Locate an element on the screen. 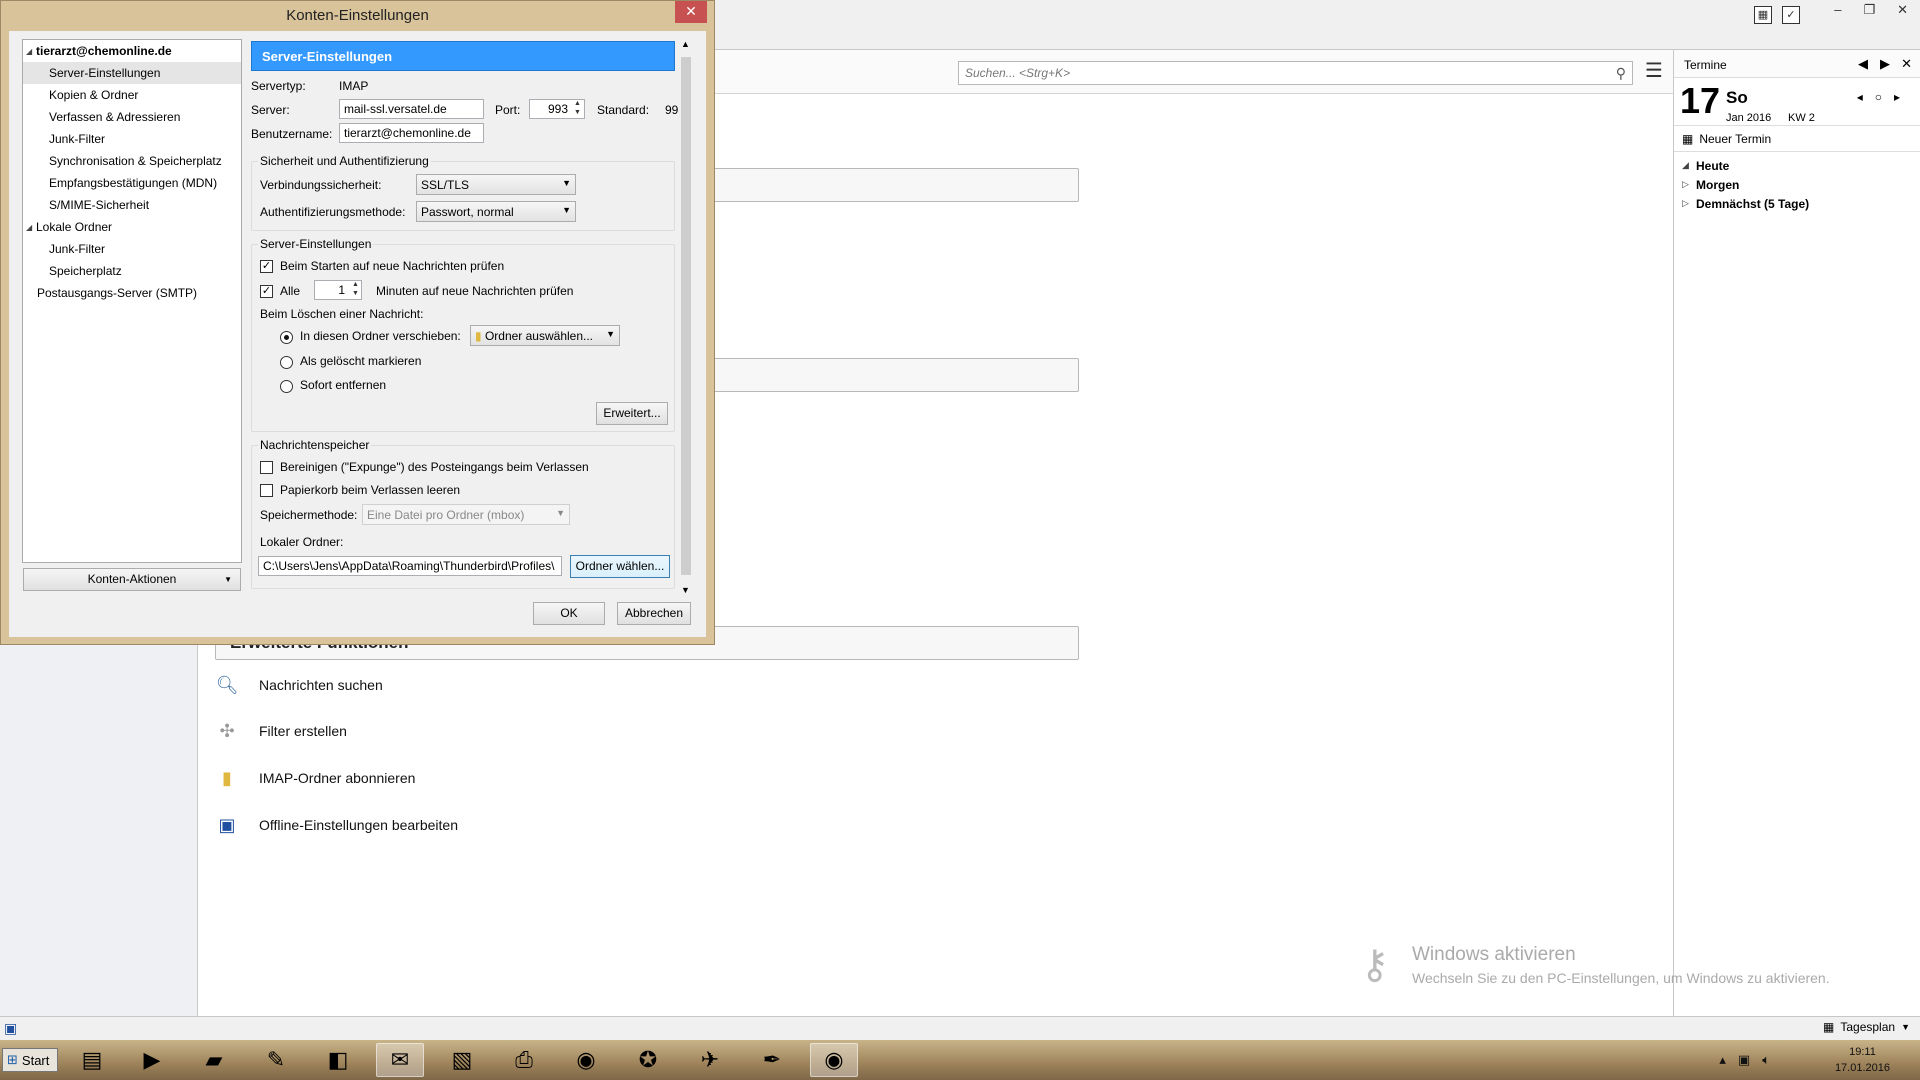 The image size is (1920, 1080). prev-icon: ◀ is located at coordinates (1863, 64).